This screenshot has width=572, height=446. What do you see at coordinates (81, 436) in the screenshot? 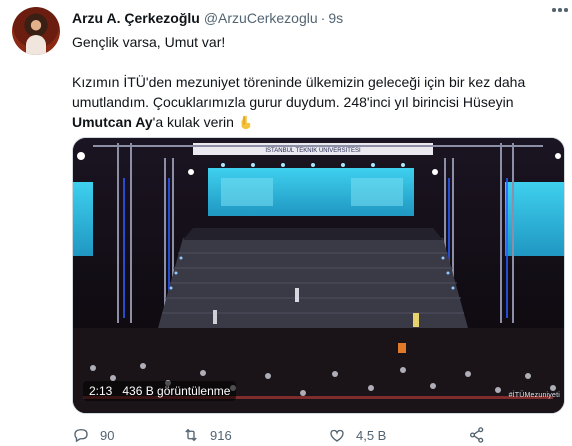
I see `reply-icon` at bounding box center [81, 436].